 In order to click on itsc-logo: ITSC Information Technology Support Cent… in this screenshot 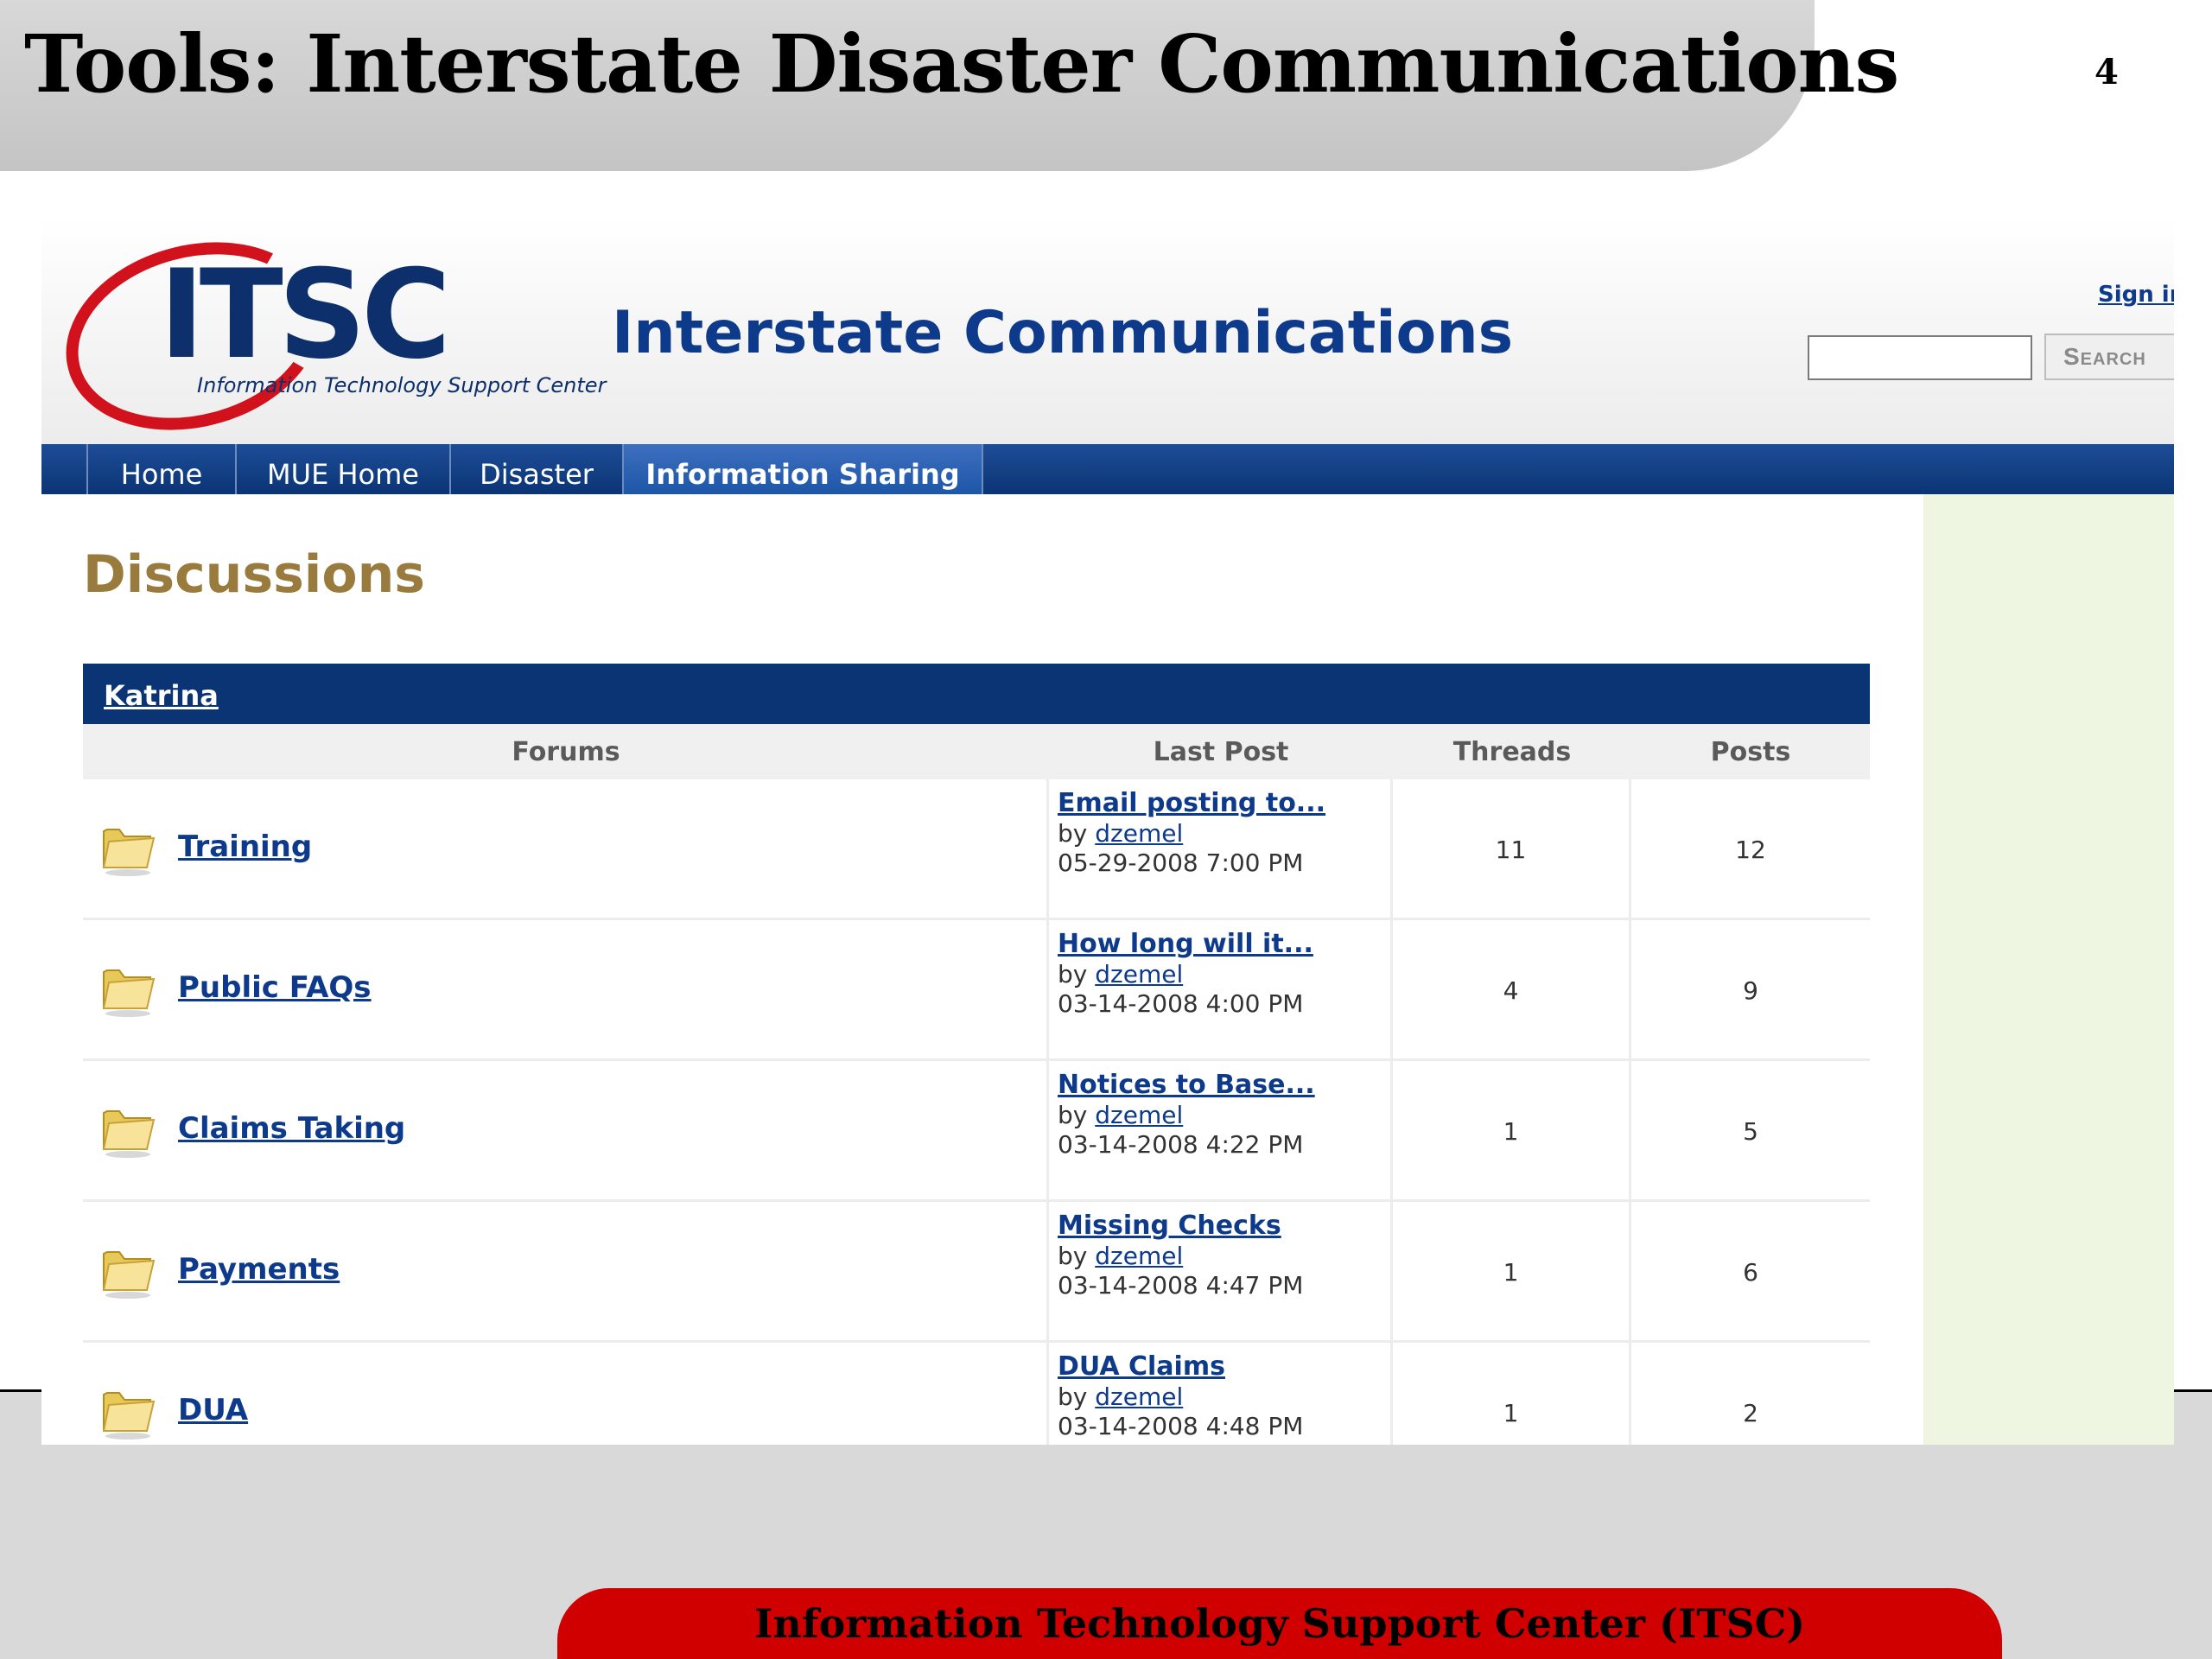, I will do `click(326, 337)`.